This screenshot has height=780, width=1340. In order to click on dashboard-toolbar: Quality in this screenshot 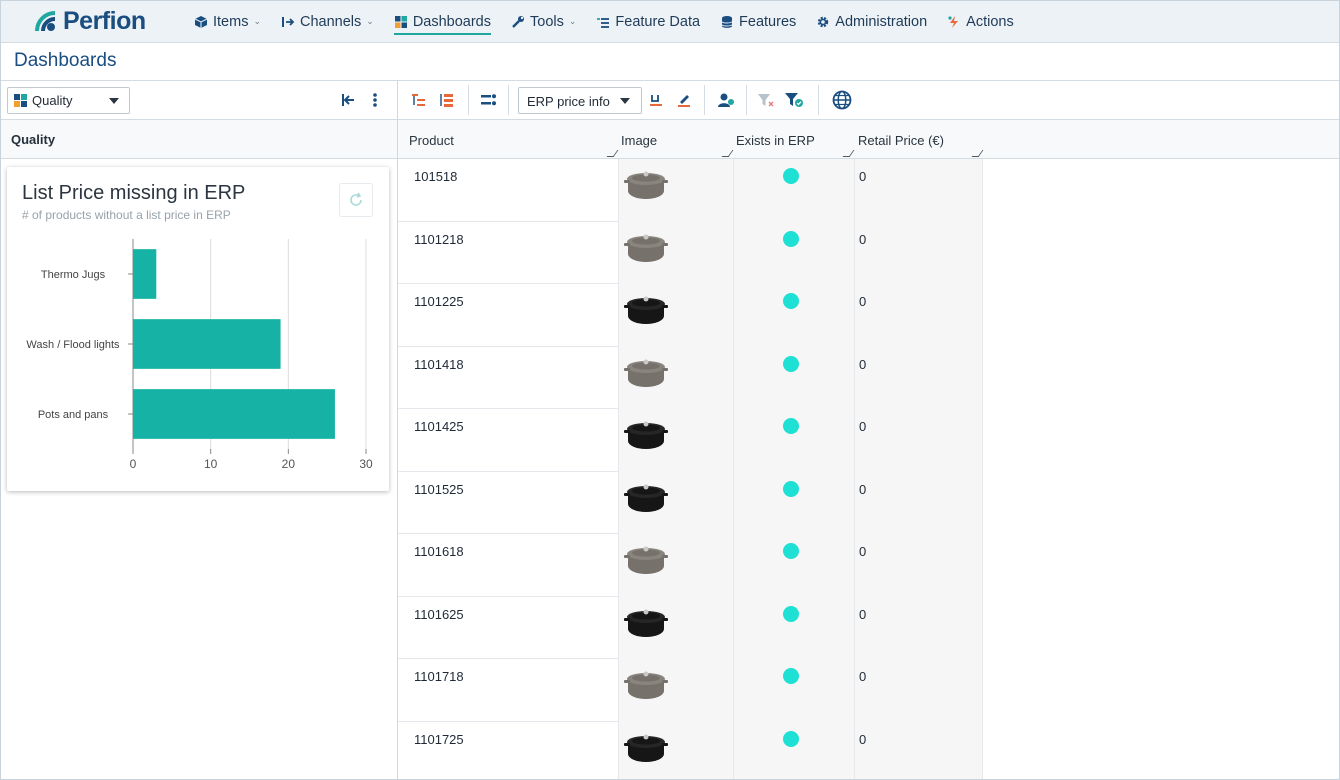, I will do `click(199, 100)`.